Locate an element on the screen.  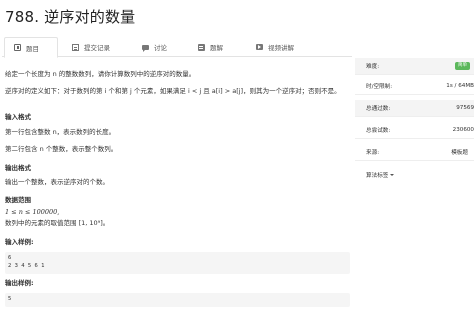
tab-label: 视频讲解 is located at coordinates (281, 48).